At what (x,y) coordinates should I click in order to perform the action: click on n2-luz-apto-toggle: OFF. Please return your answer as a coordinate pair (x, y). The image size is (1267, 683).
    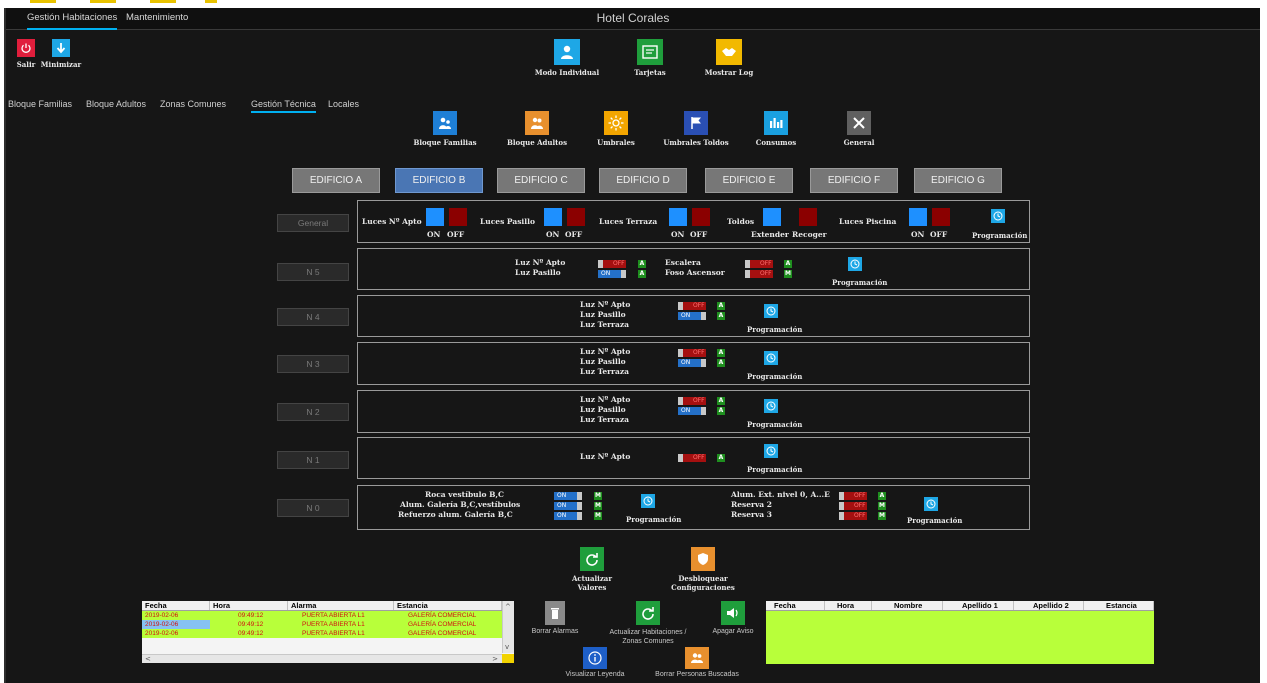
    Looking at the image, I should click on (692, 401).